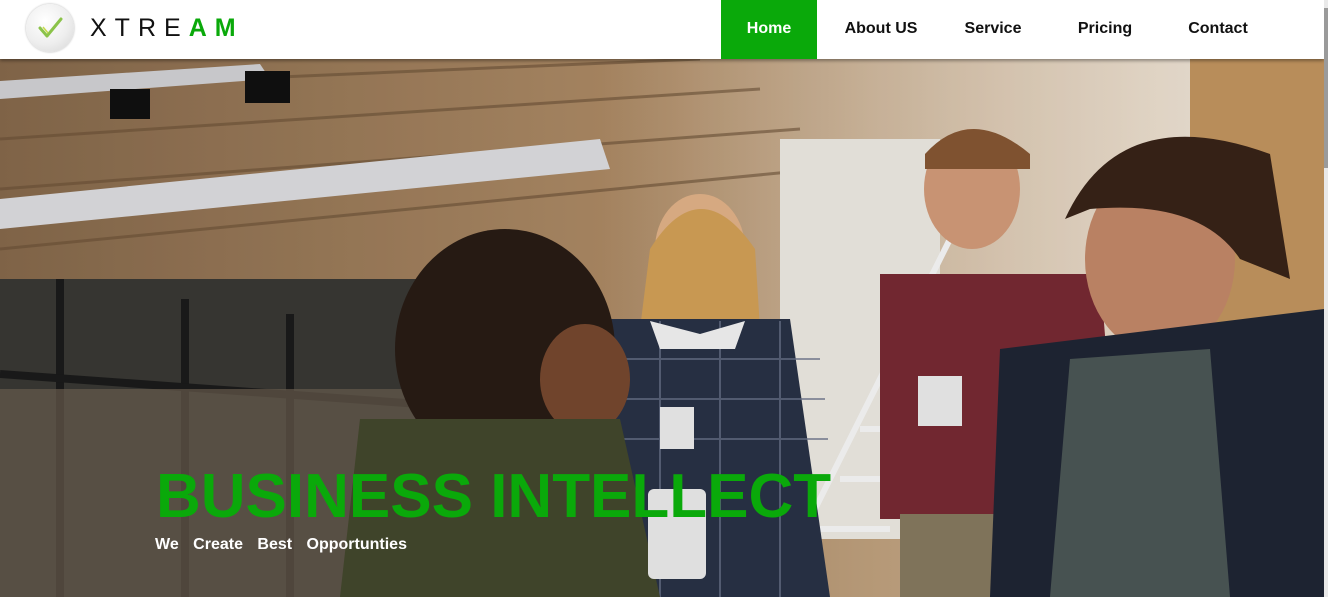  What do you see at coordinates (139, 28) in the screenshot?
I see `brand-name-part1: XTRE` at bounding box center [139, 28].